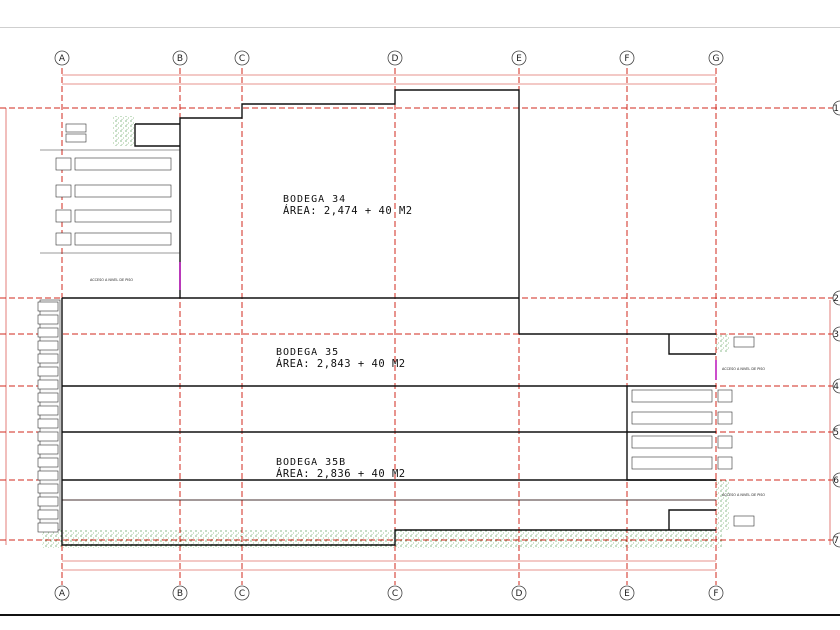 The height and width of the screenshot is (630, 840). What do you see at coordinates (111, 280) in the screenshot?
I see `access-note-left: ACCESO A NIVEL DE PISO` at bounding box center [111, 280].